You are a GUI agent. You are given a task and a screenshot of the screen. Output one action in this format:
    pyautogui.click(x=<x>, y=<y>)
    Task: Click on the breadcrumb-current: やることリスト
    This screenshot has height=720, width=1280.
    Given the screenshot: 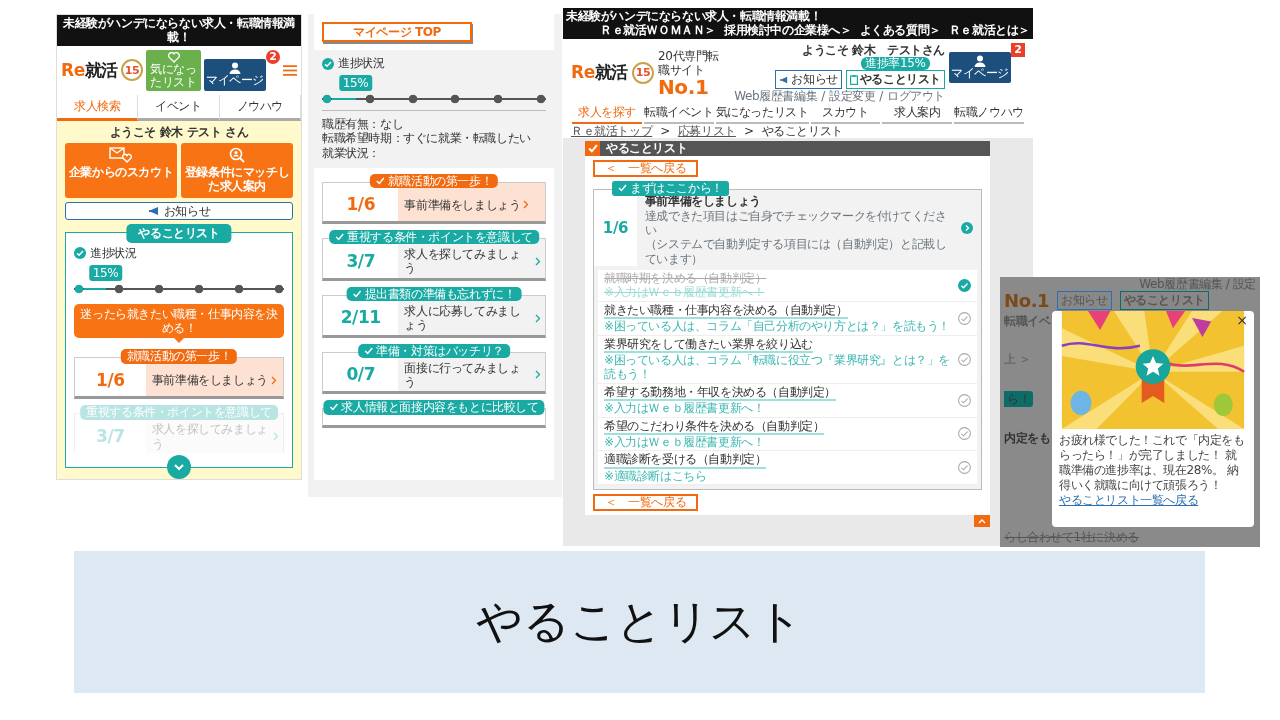 What is the action you would take?
    pyautogui.click(x=802, y=130)
    